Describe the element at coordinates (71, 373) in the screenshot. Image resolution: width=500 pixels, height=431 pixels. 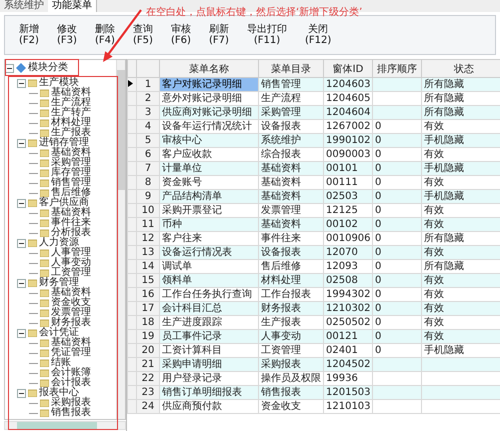
I see `tree-item: 会计账簿` at that location.